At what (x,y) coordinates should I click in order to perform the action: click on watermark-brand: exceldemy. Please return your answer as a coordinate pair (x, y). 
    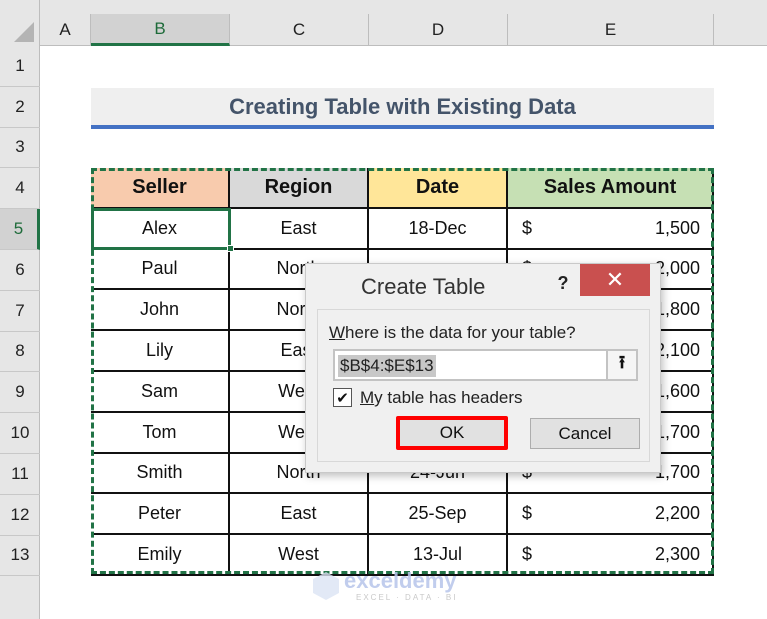
    Looking at the image, I should click on (400, 580).